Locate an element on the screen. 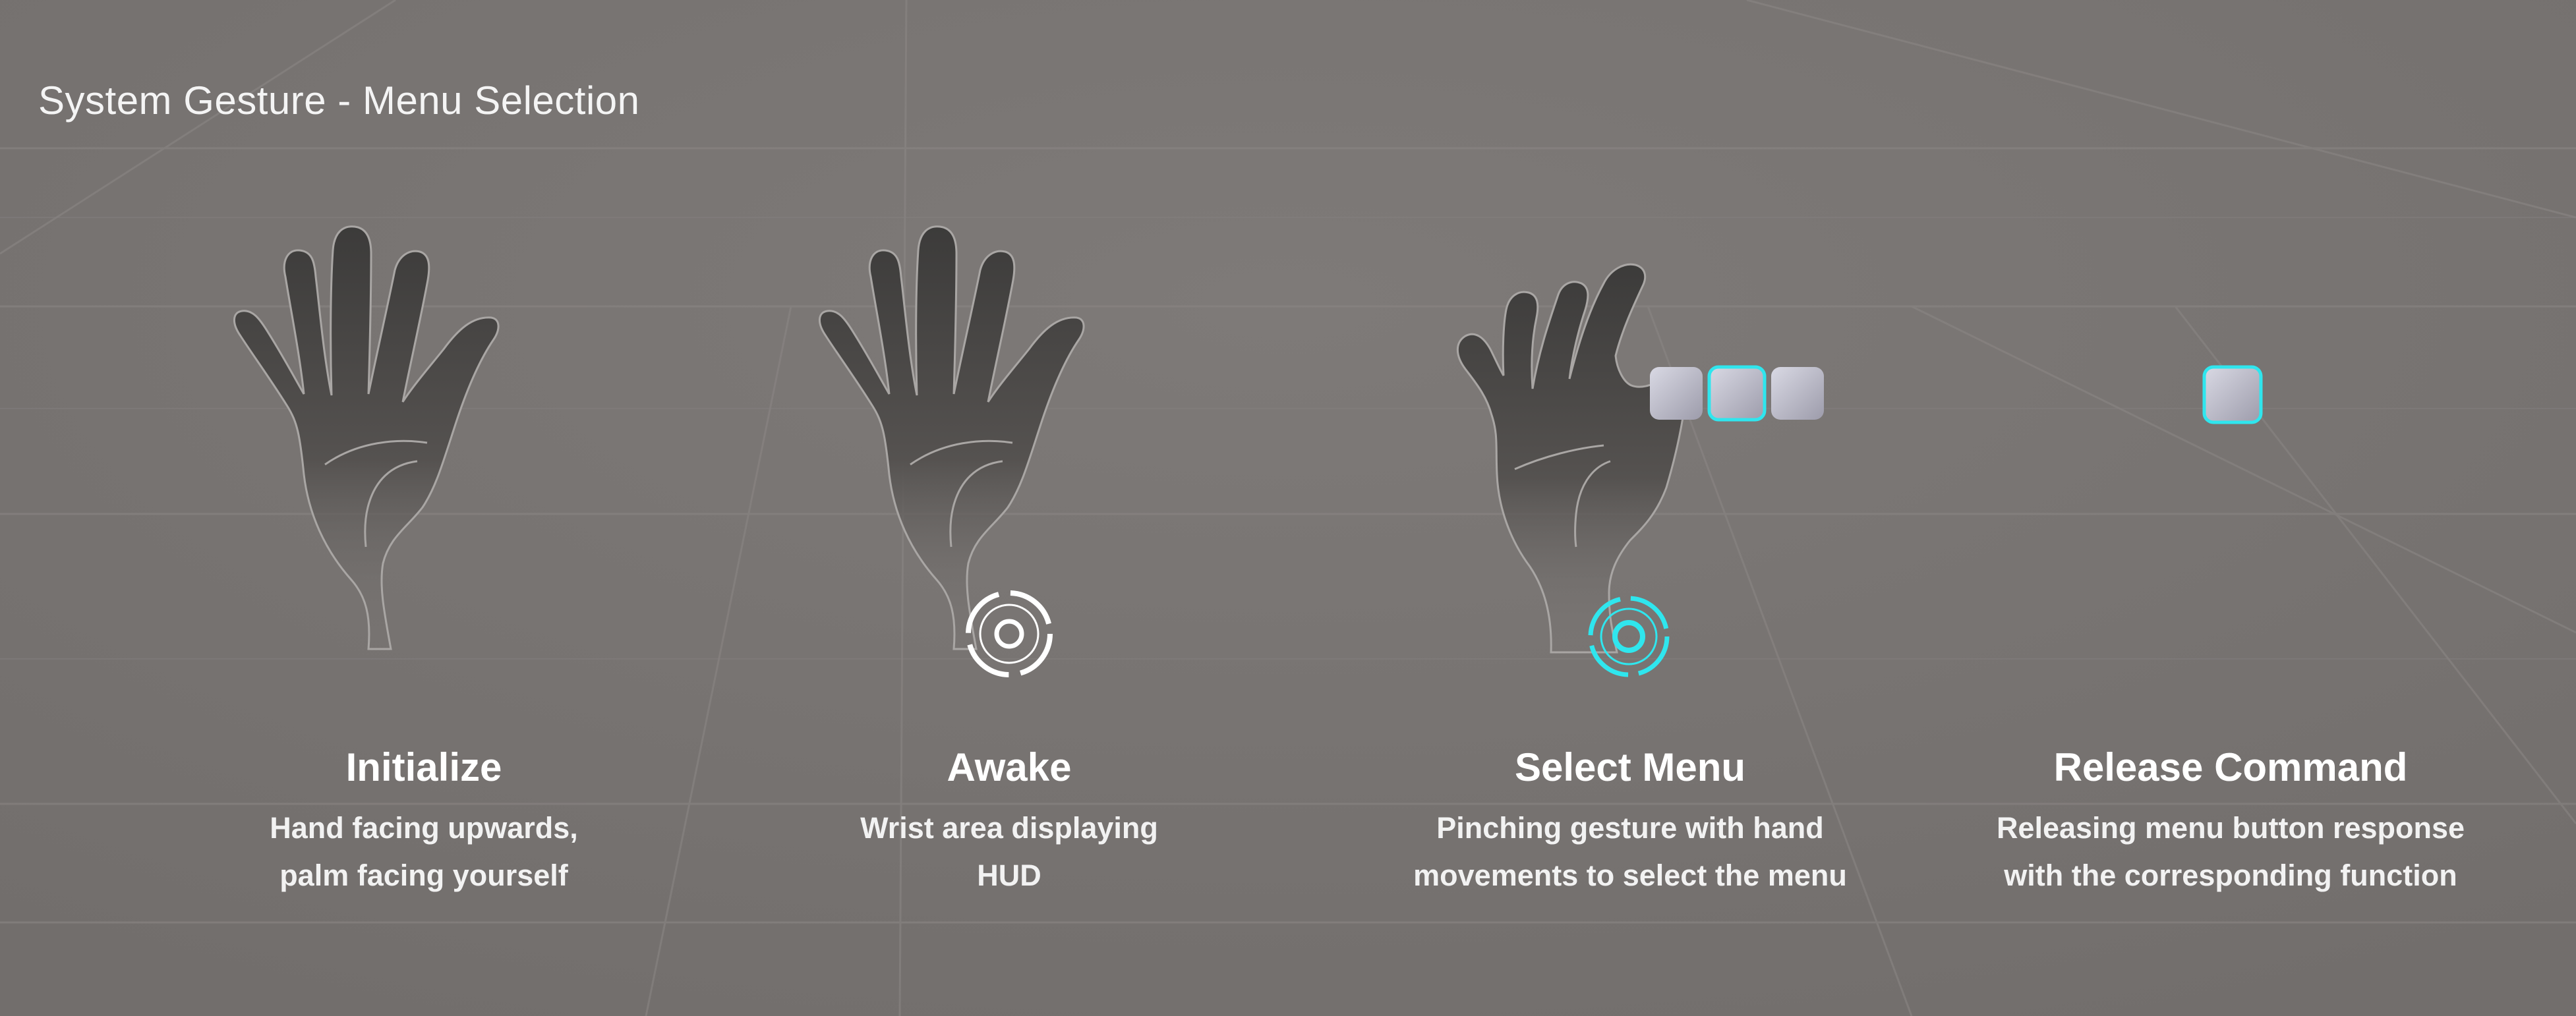 Image resolution: width=2576 pixels, height=1016 pixels. step-title: Select Menu is located at coordinates (1630, 767).